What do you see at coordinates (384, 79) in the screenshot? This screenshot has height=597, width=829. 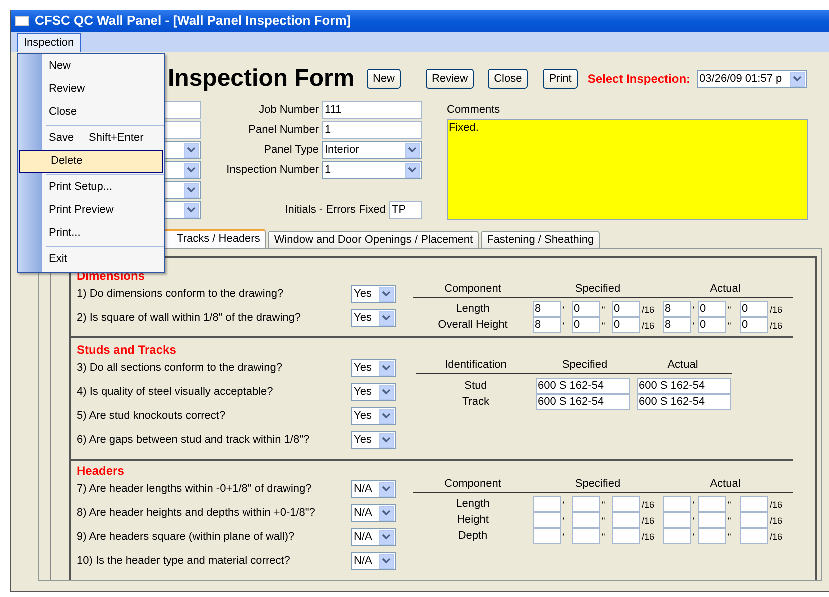 I see `toolbar-button: New` at bounding box center [384, 79].